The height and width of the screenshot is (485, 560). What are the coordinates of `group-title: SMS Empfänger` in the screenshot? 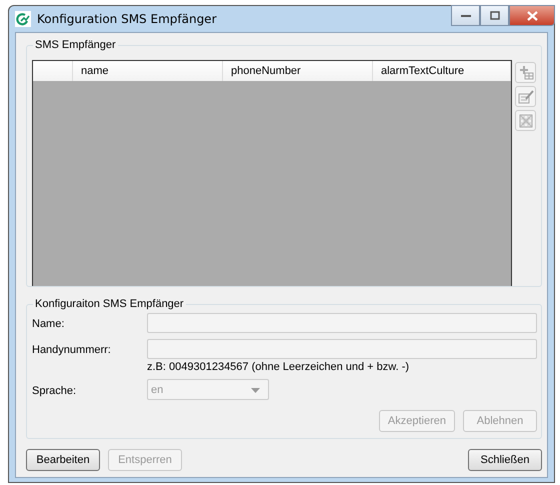 It's located at (75, 45).